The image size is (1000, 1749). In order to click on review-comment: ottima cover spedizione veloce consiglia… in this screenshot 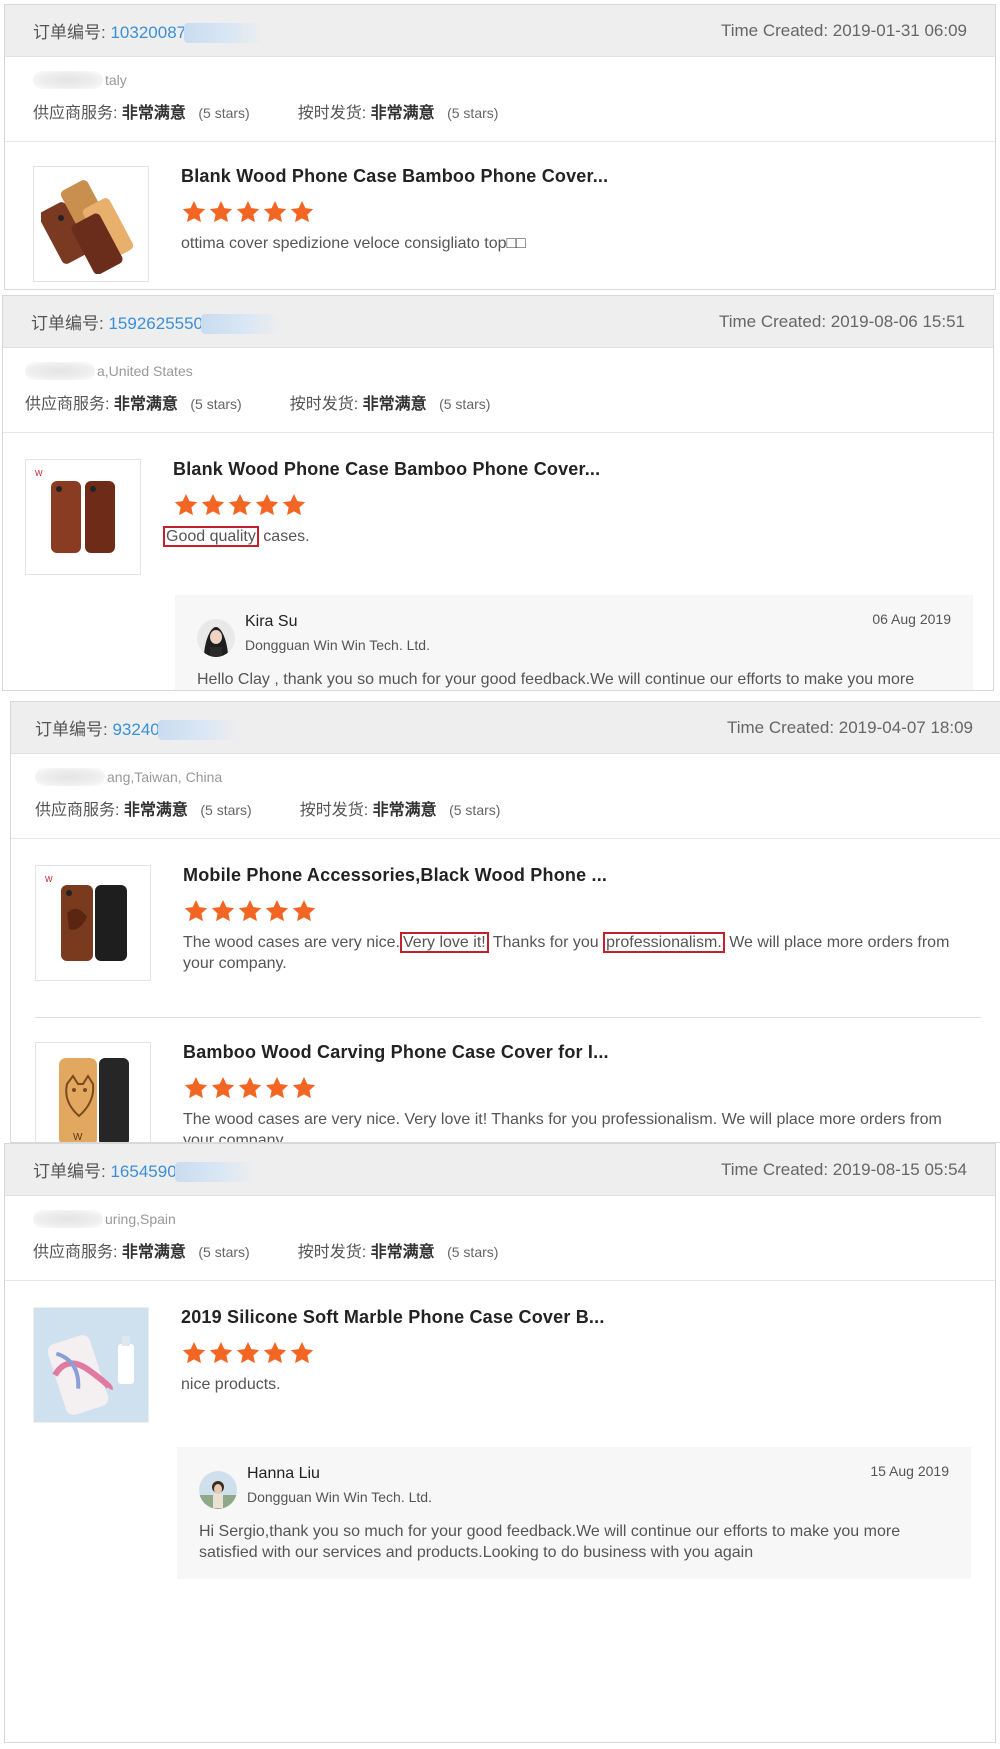, I will do `click(353, 243)`.